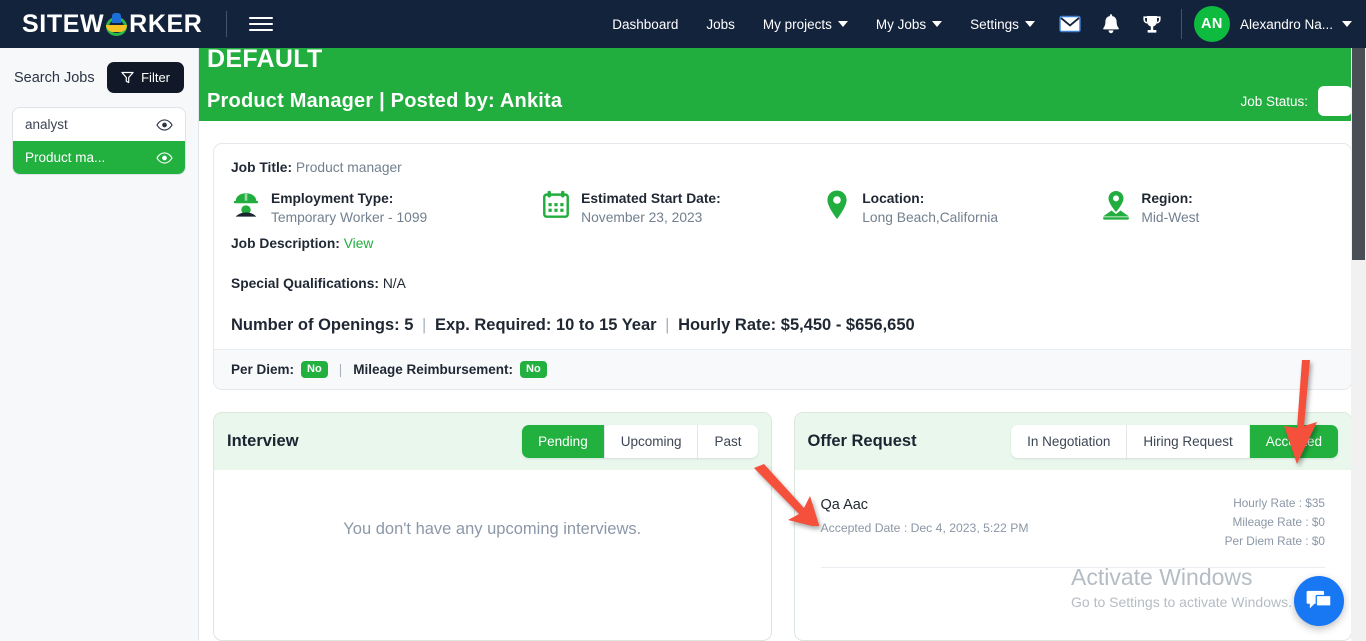 The width and height of the screenshot is (1366, 641). I want to click on nav-link-my-jobs-label: My Jobs, so click(901, 24).